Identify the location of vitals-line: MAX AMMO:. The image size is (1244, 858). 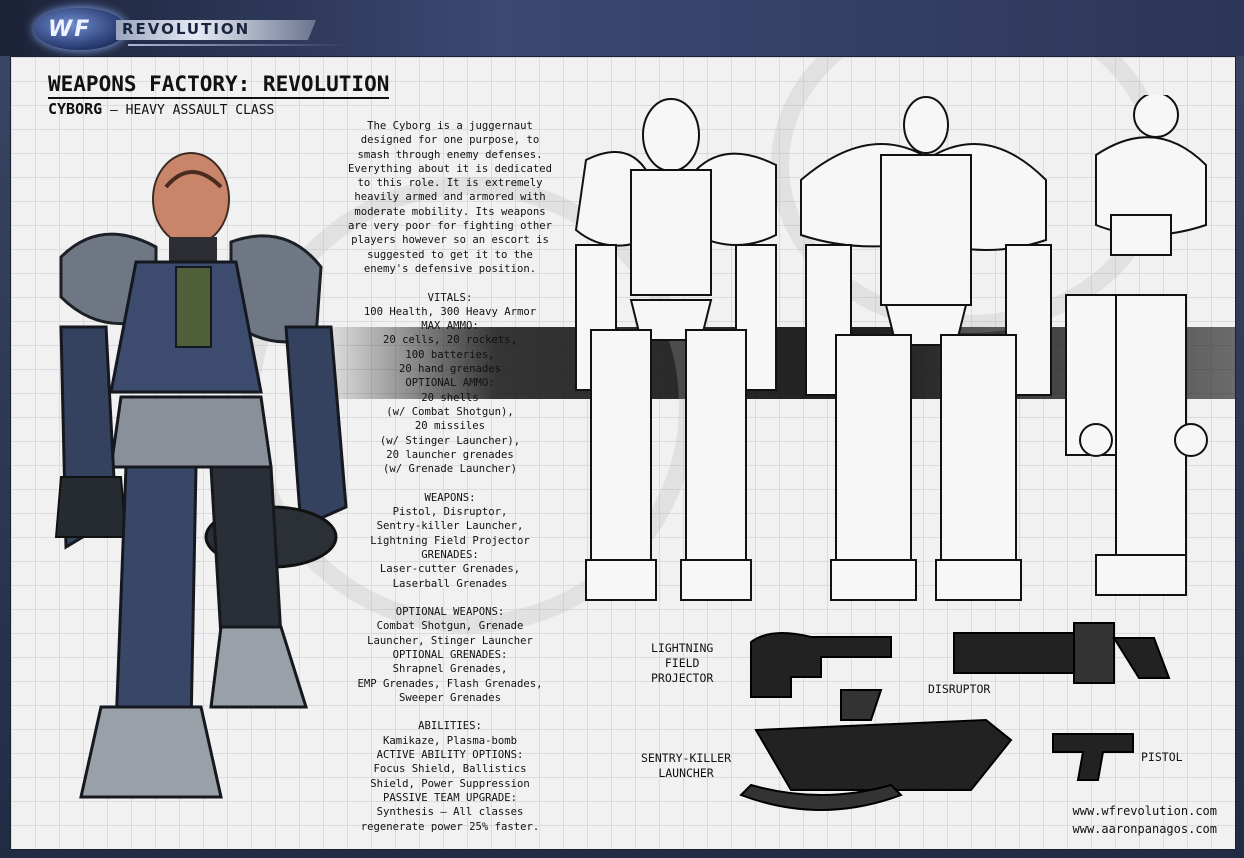
(450, 326).